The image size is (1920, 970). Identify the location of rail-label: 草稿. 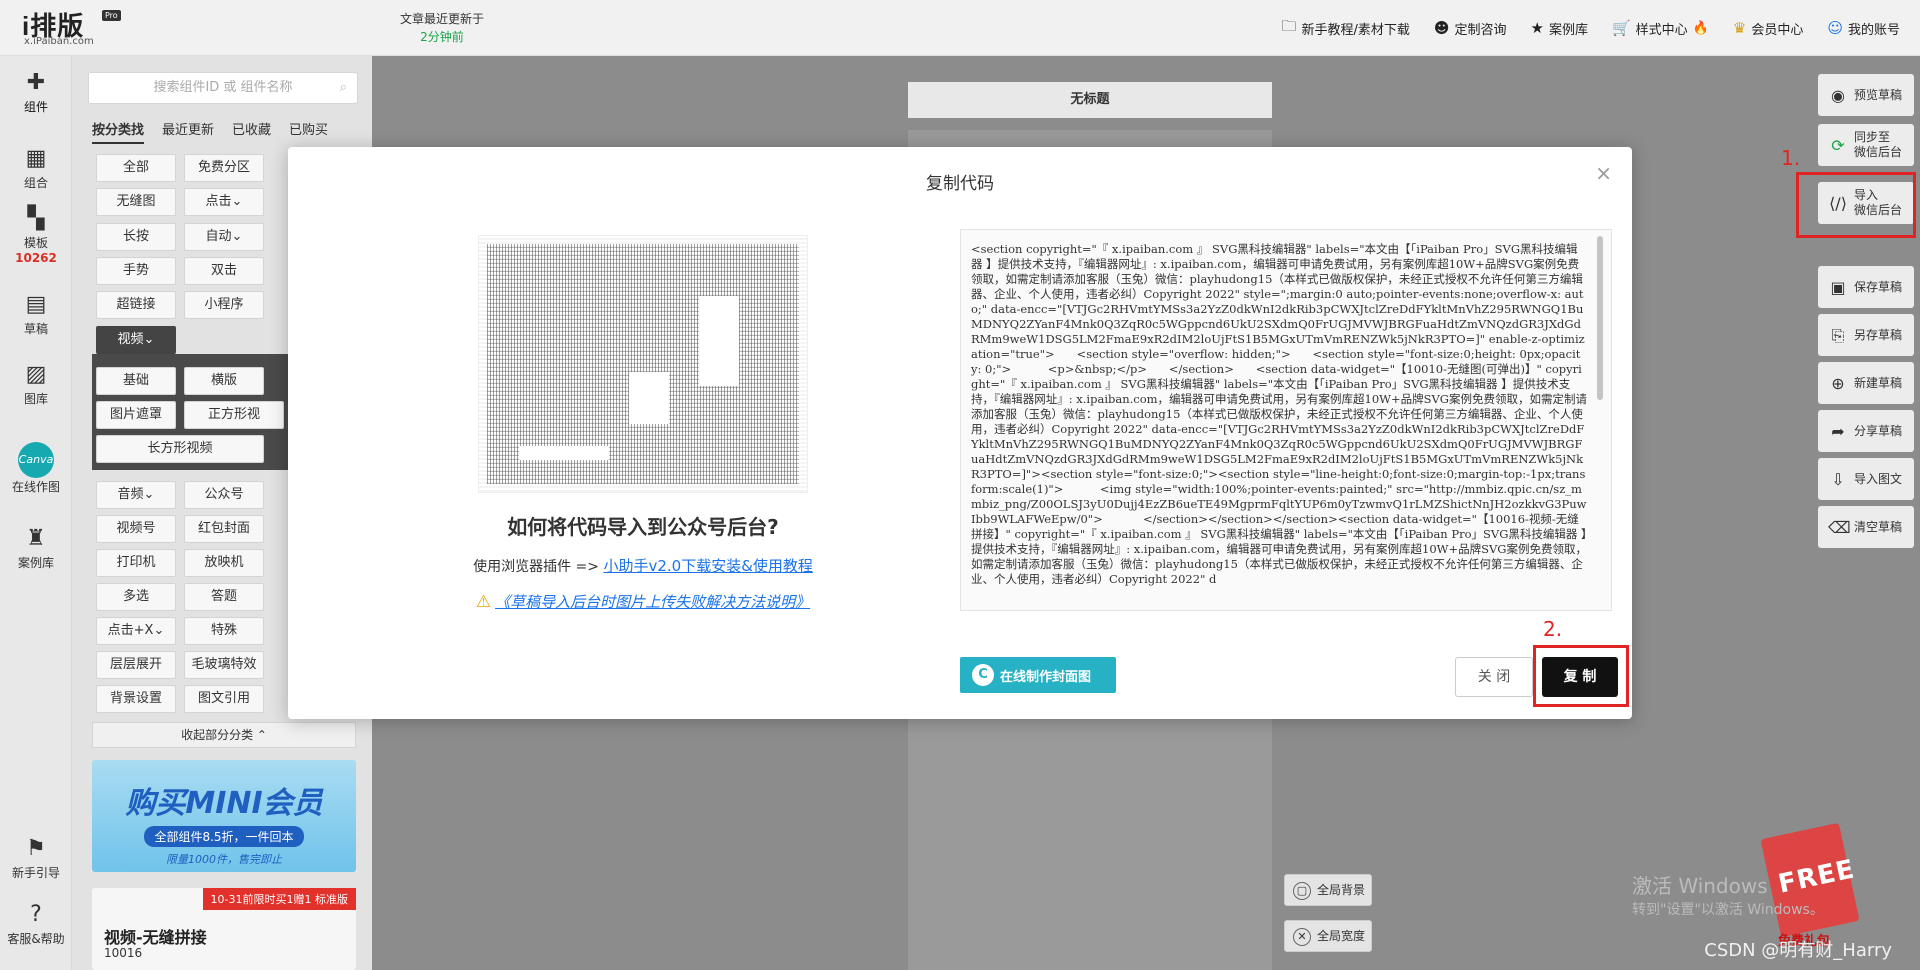
(35, 329).